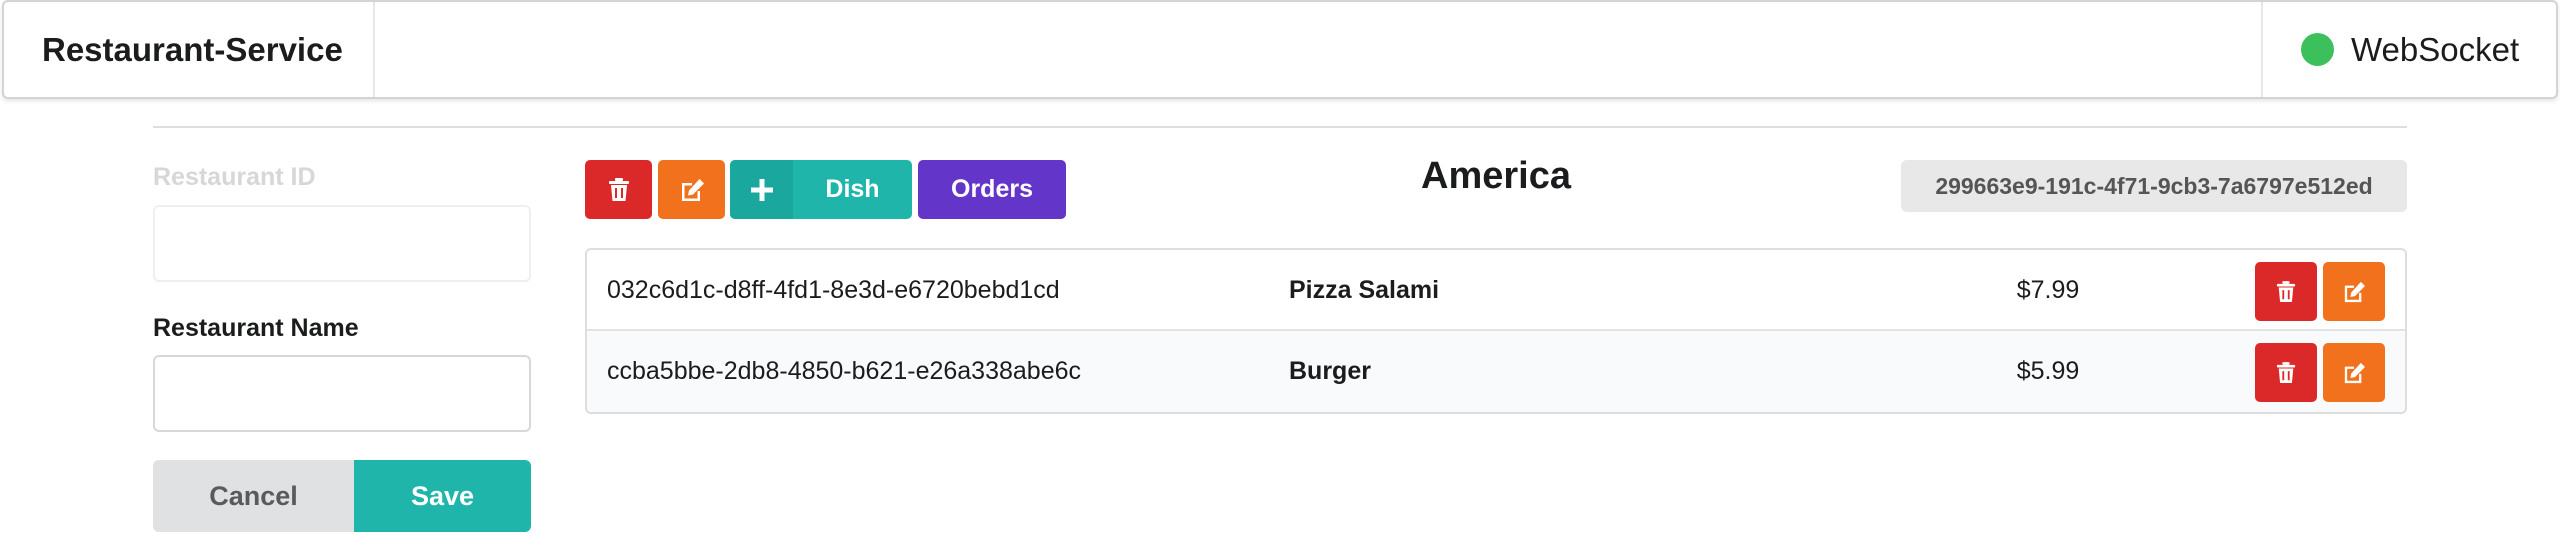 This screenshot has height=550, width=2560. Describe the element at coordinates (761, 189) in the screenshot. I see `plus-icon` at that location.